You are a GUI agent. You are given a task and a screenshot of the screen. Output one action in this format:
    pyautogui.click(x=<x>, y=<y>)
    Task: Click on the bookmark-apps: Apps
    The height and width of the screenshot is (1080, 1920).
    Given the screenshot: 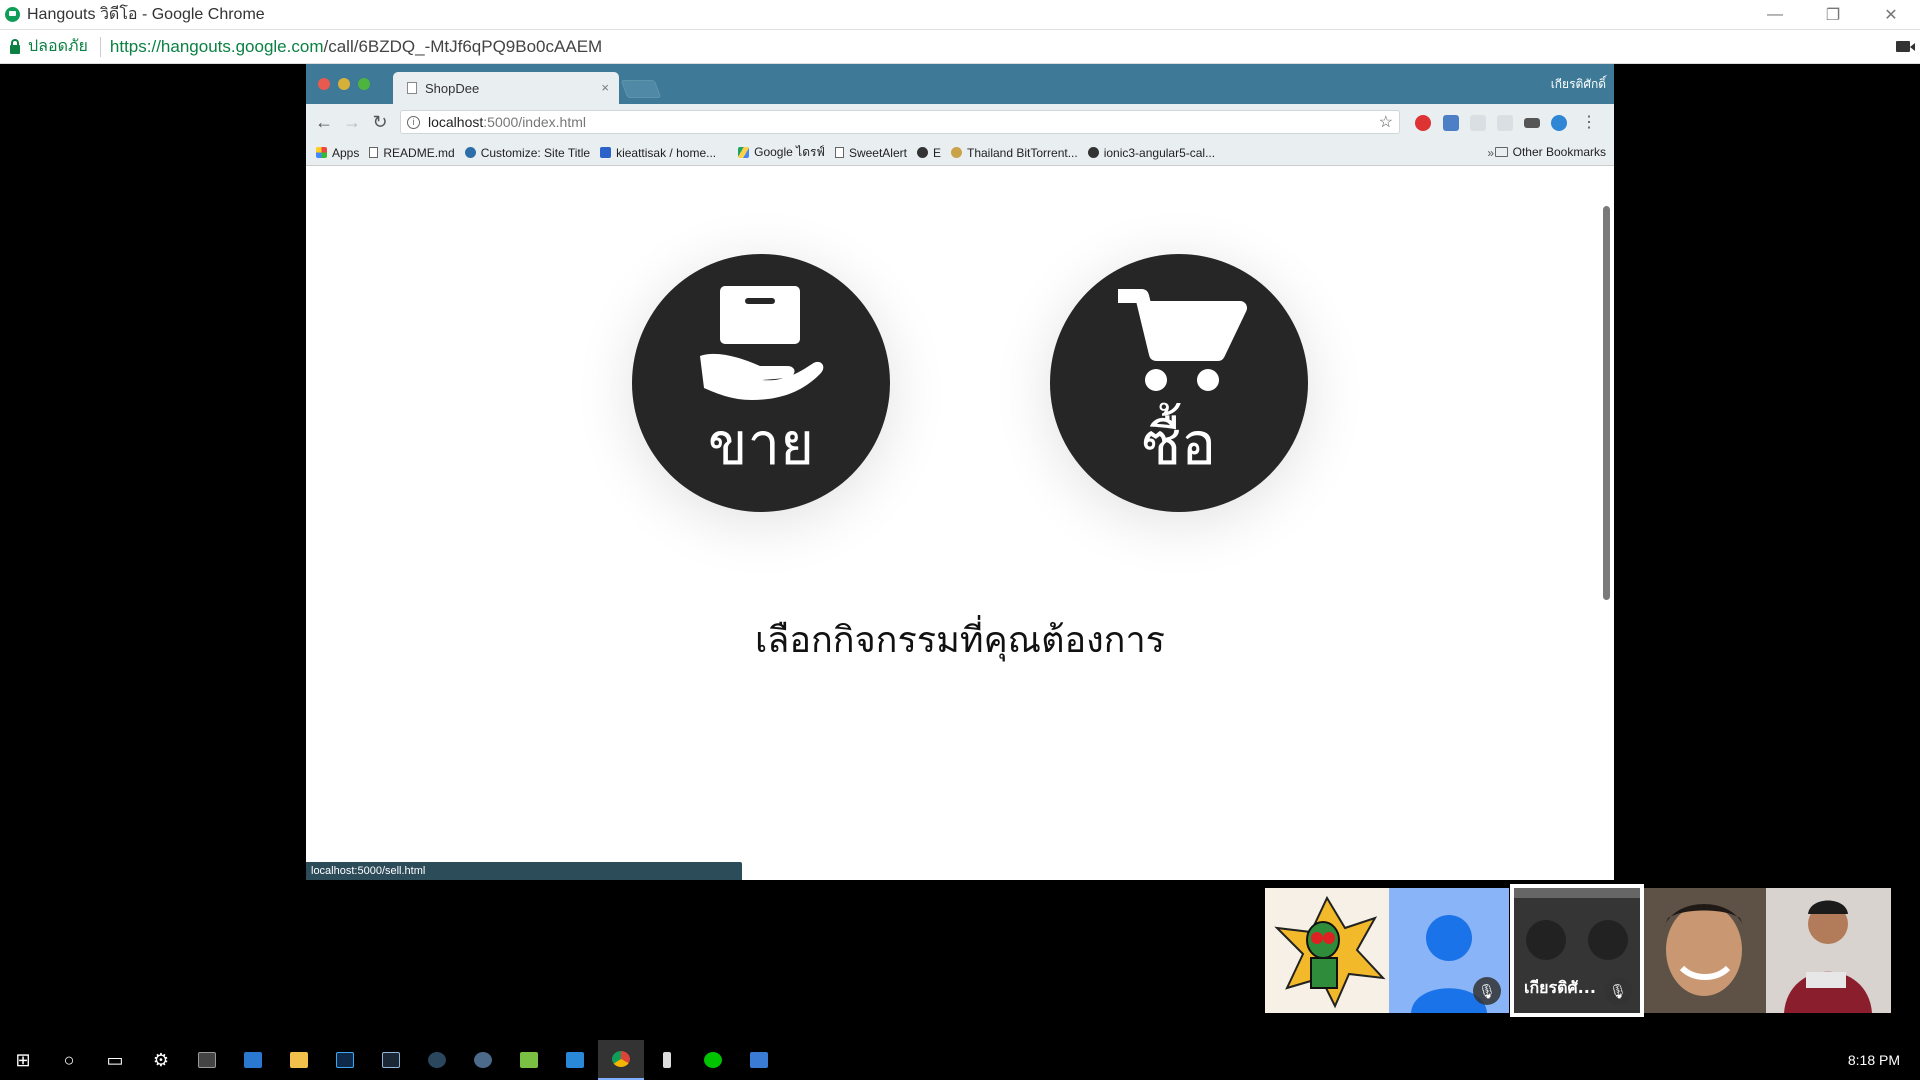 What is the action you would take?
    pyautogui.click(x=337, y=153)
    